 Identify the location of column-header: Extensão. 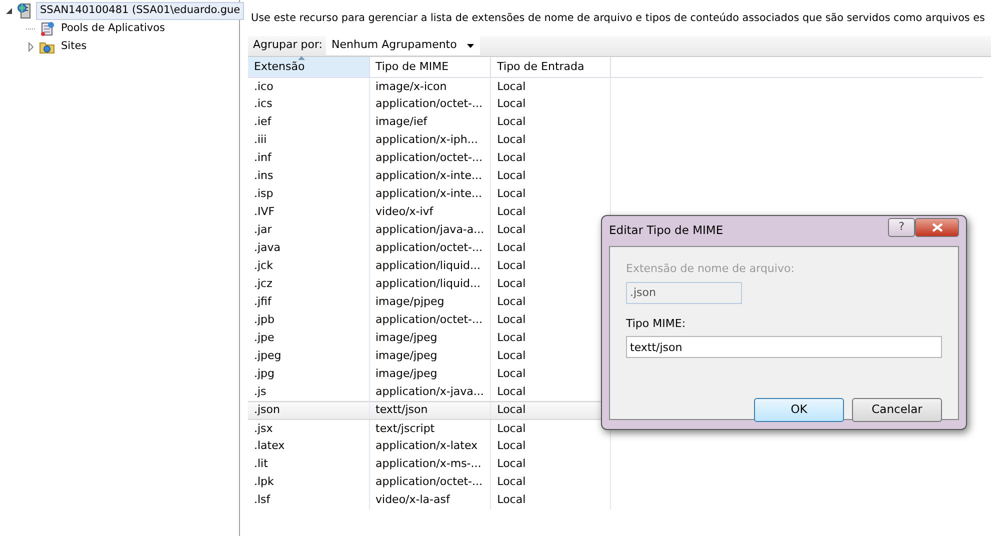
(308, 67).